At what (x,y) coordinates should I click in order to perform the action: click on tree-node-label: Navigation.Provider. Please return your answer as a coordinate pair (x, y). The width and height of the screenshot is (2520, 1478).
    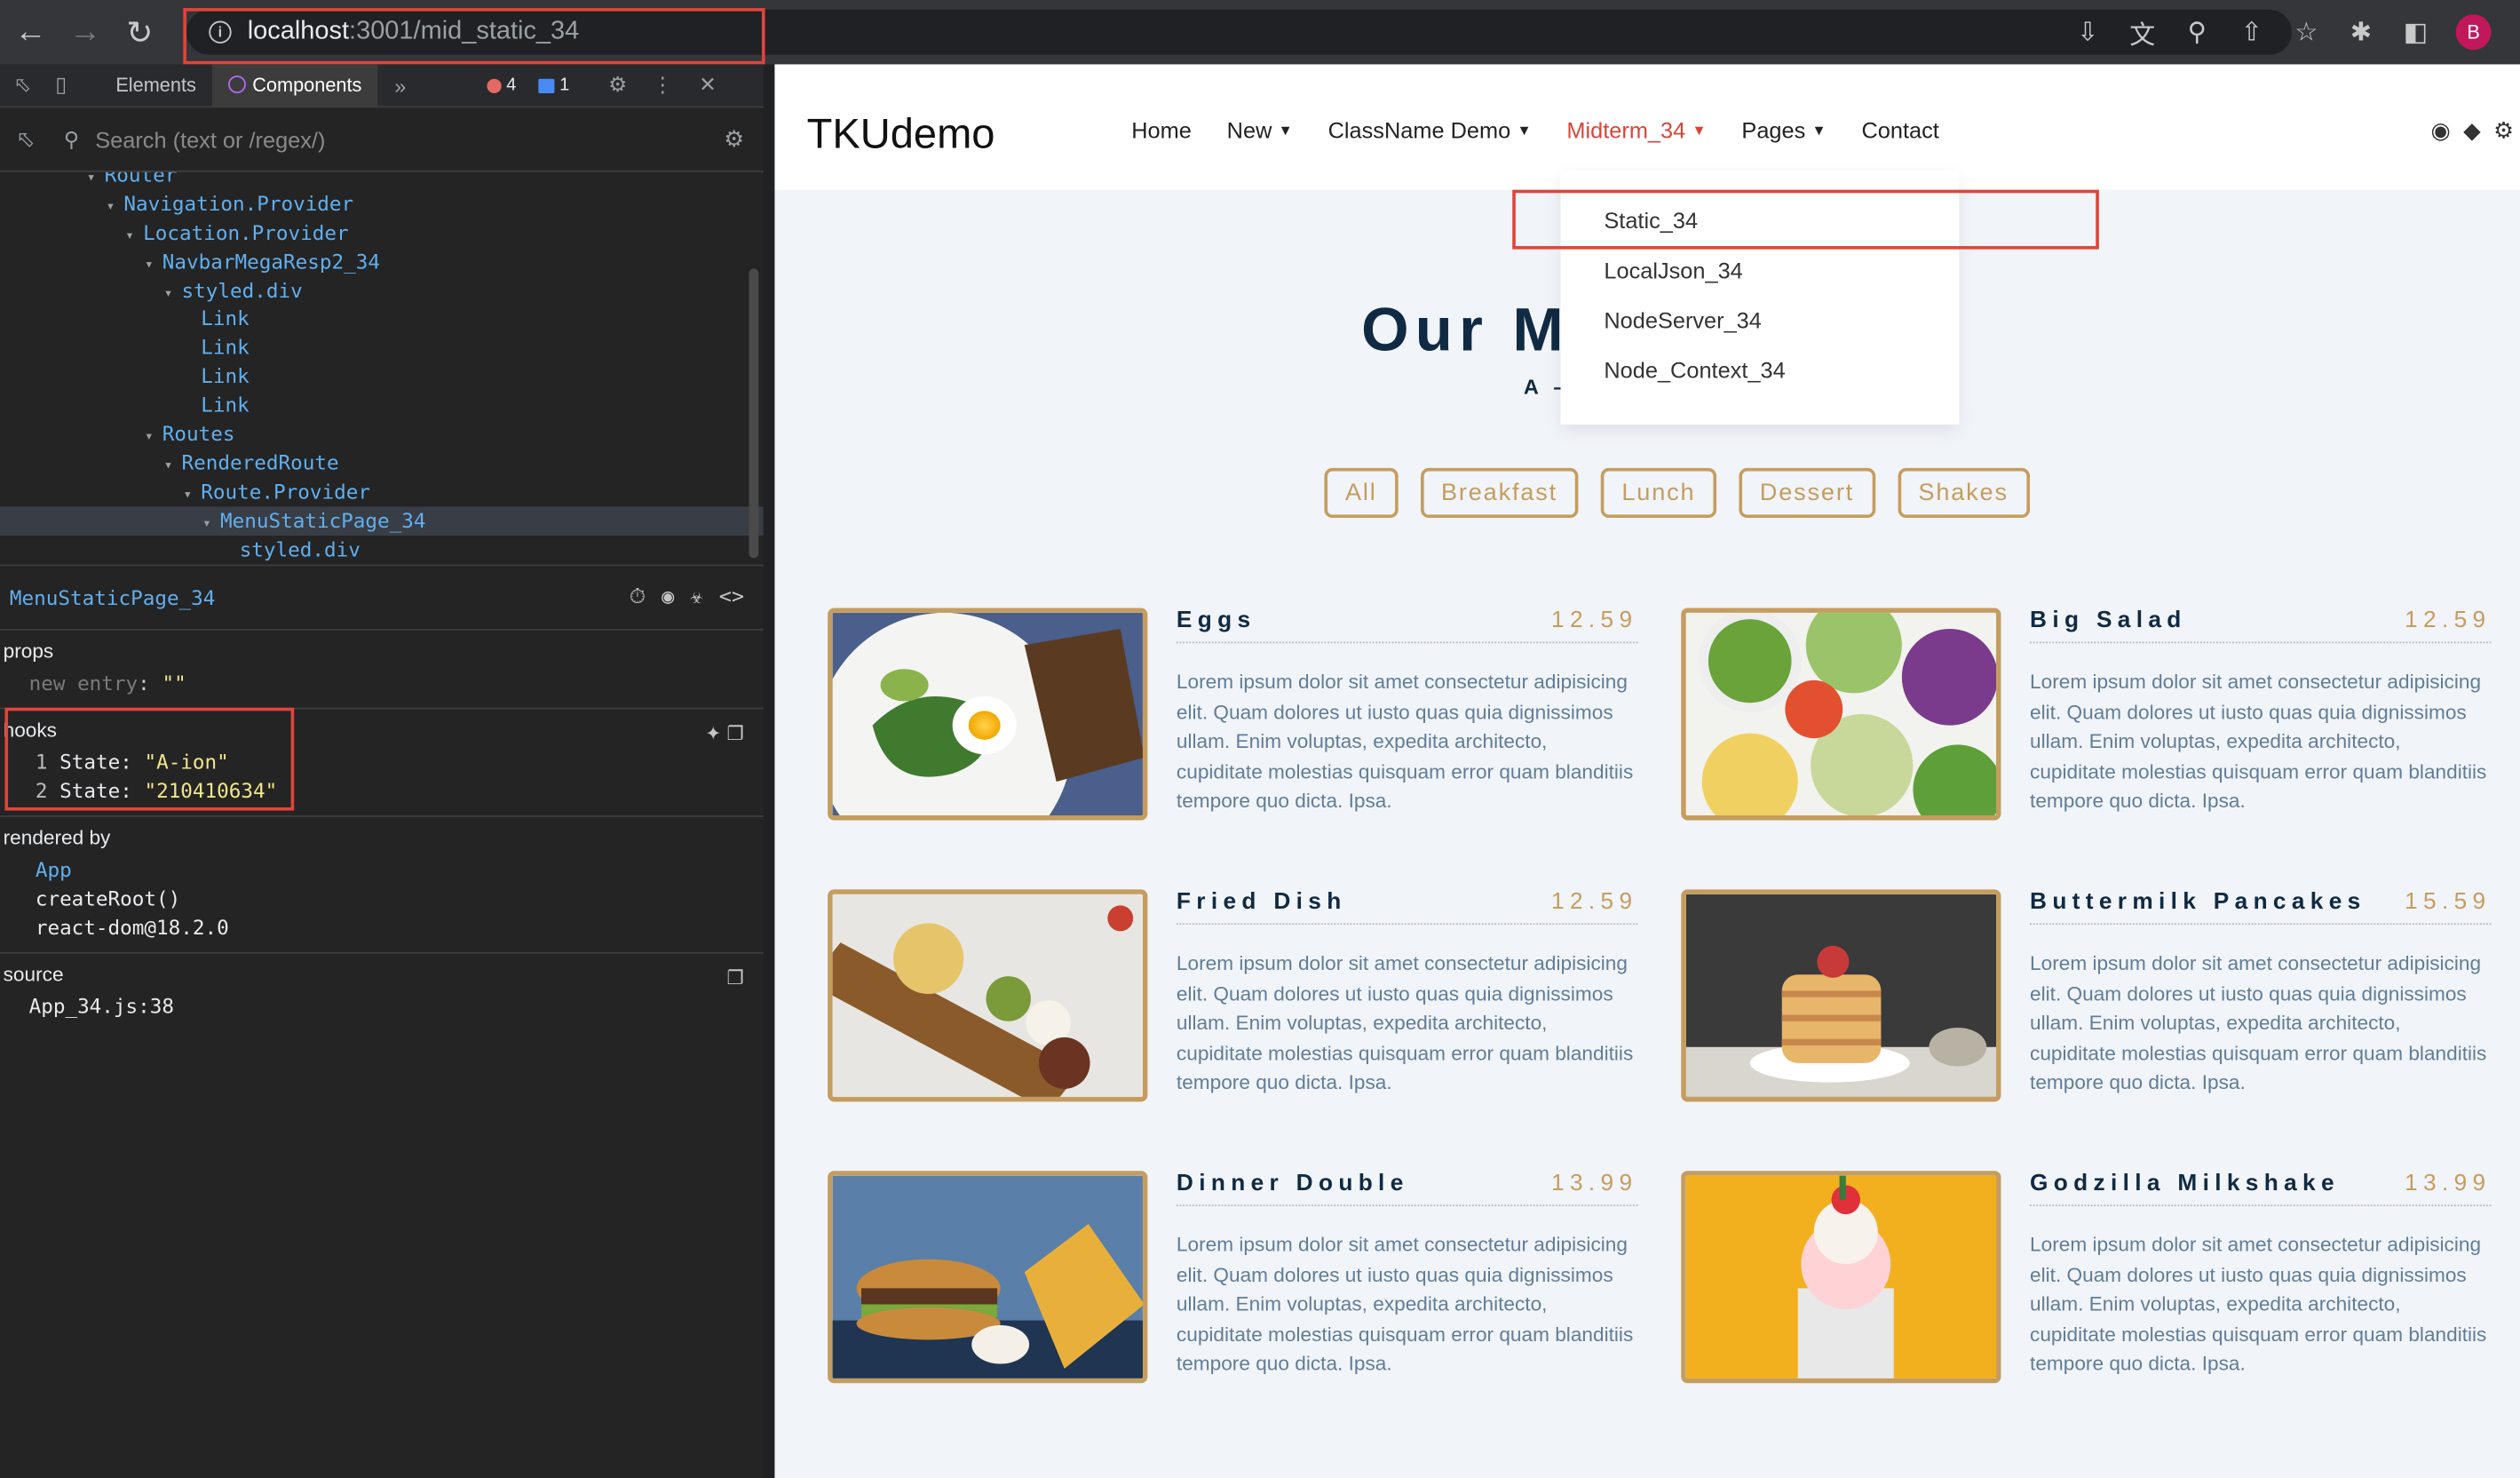
    Looking at the image, I should click on (238, 203).